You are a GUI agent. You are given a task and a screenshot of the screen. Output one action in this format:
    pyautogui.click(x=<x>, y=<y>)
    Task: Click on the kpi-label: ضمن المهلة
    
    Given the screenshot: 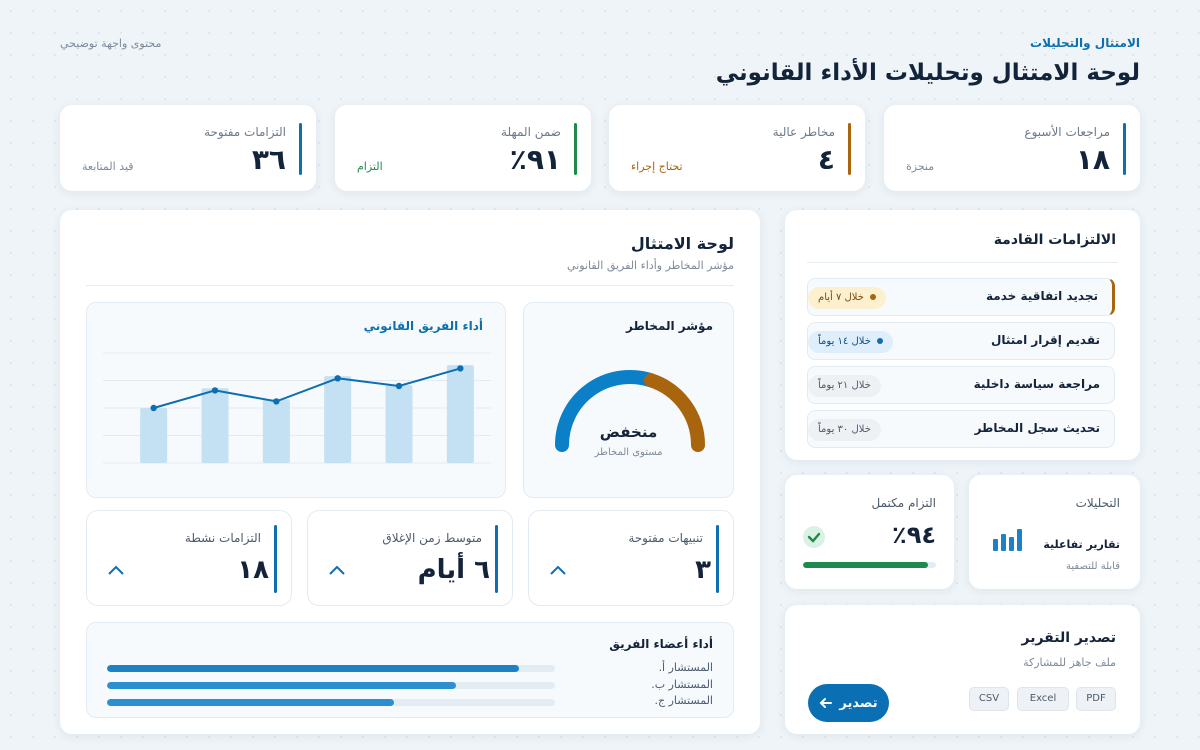 What is the action you would take?
    pyautogui.click(x=531, y=132)
    